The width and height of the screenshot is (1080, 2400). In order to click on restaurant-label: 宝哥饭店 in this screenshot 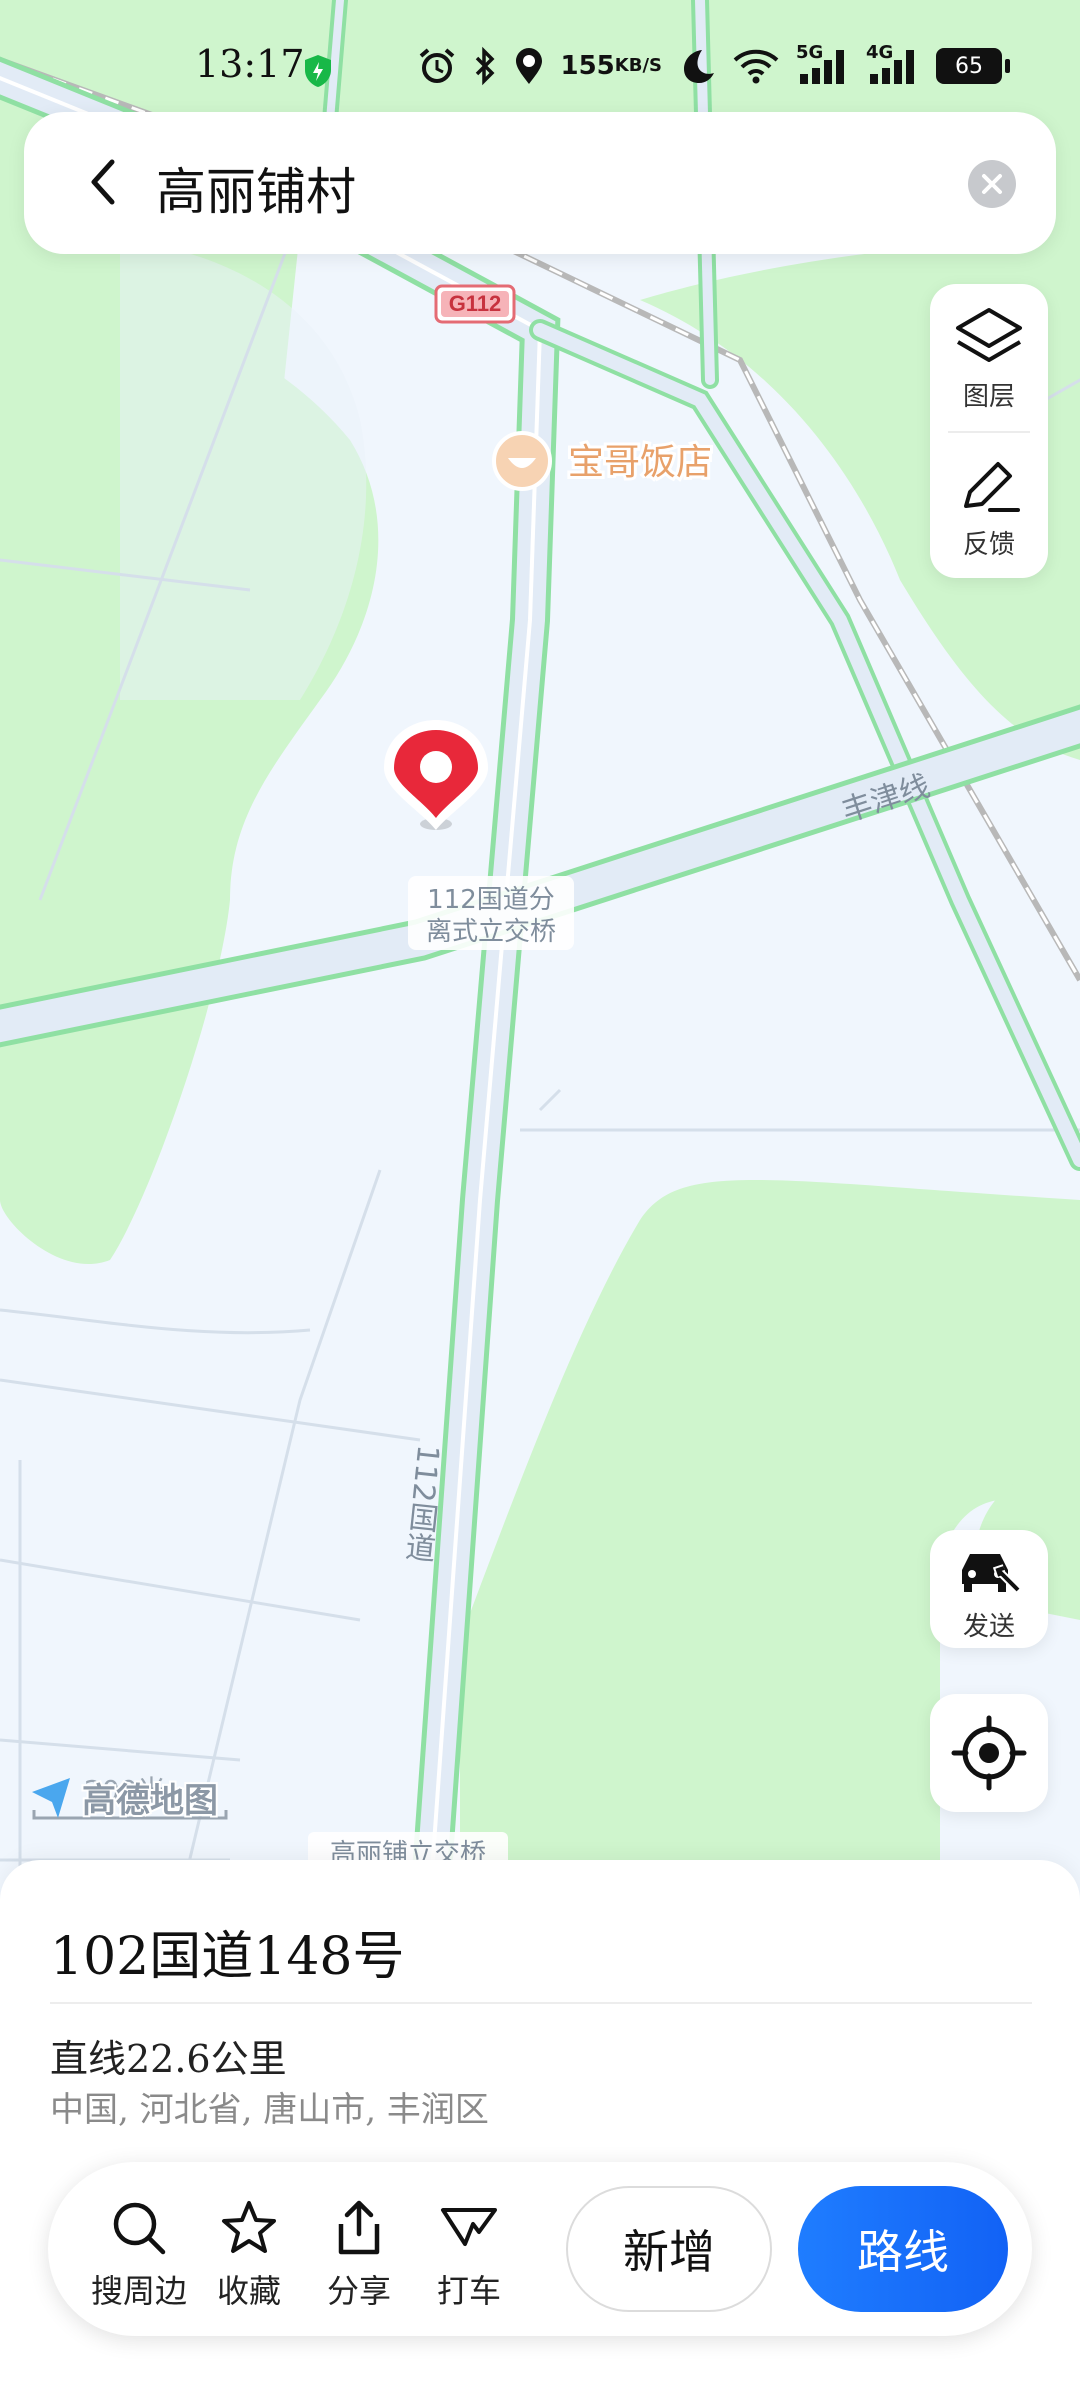, I will do `click(640, 462)`.